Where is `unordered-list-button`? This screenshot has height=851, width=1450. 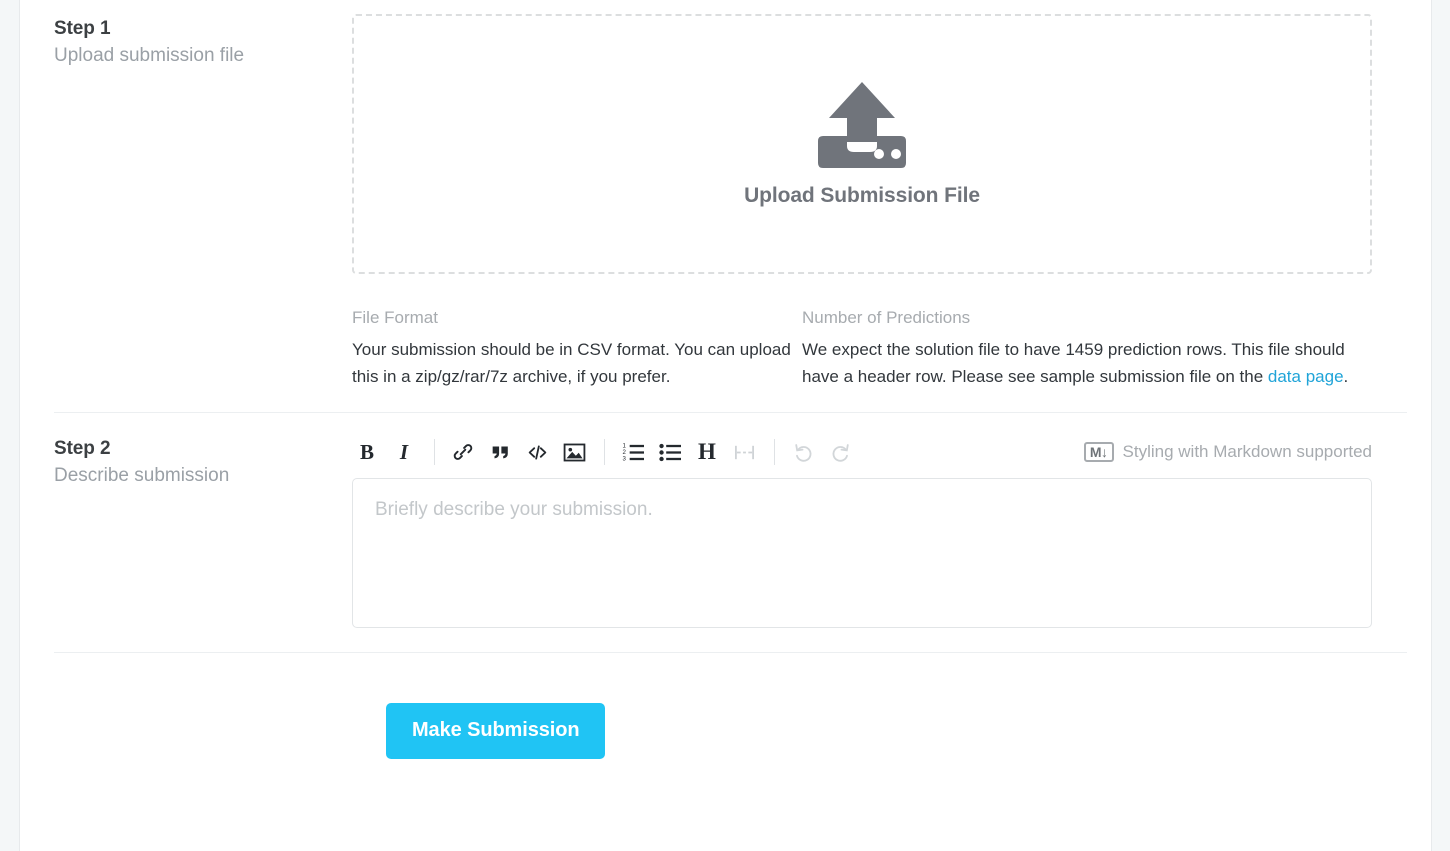 unordered-list-button is located at coordinates (670, 452).